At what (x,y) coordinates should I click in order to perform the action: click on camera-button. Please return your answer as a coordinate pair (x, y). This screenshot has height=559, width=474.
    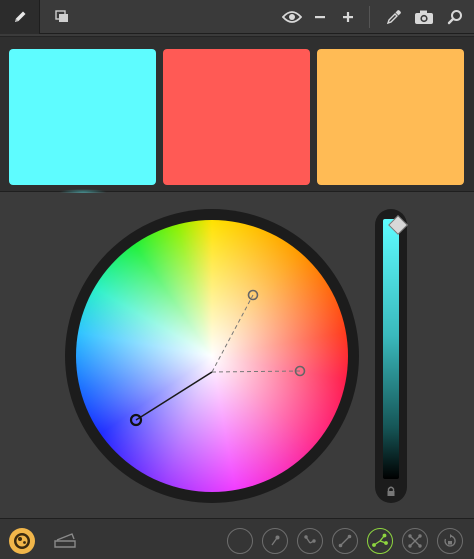
    Looking at the image, I should click on (424, 17).